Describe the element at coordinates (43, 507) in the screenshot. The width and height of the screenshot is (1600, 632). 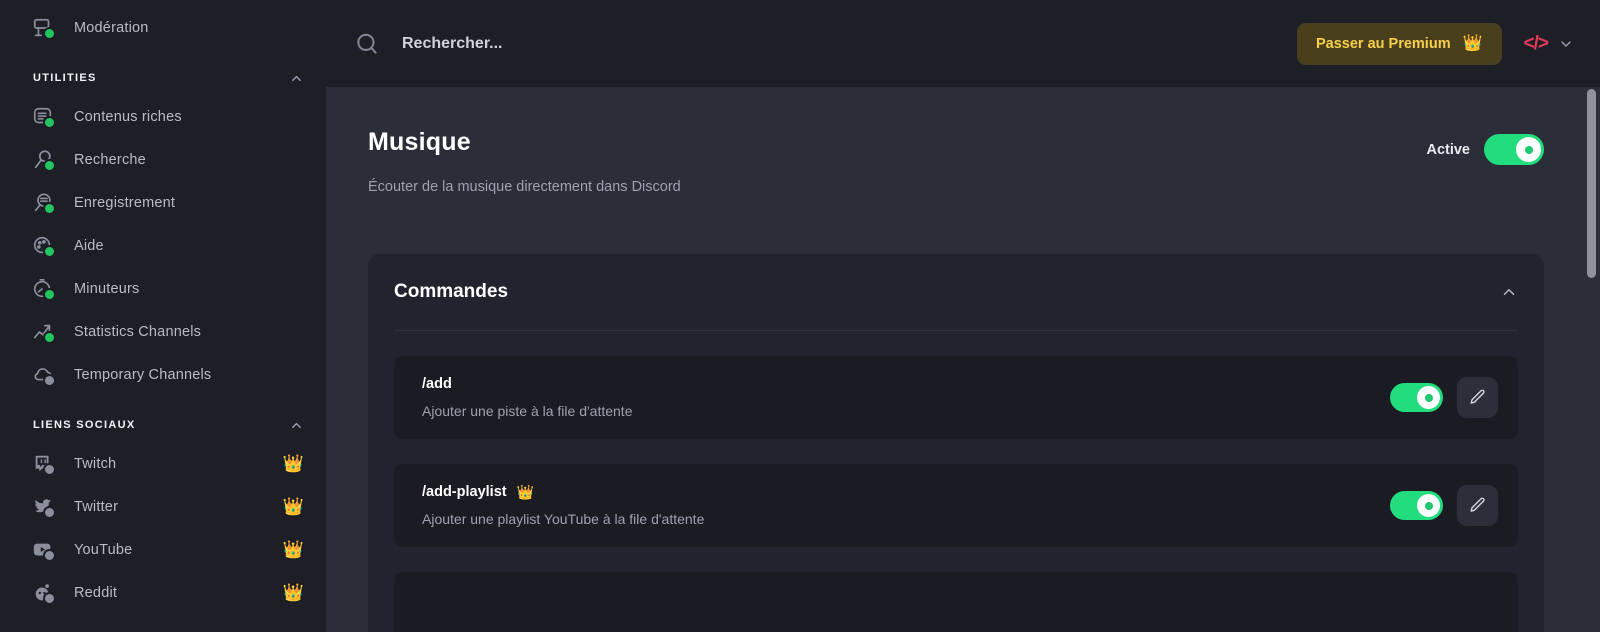
I see `twitter-icon` at that location.